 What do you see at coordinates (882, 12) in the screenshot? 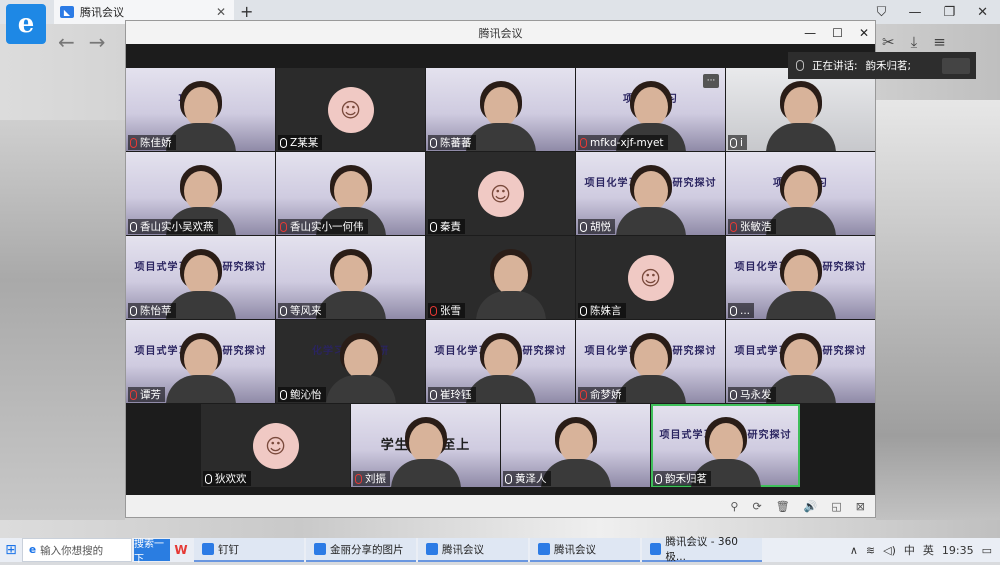
I see `shirt-icon: ⛉` at bounding box center [882, 12].